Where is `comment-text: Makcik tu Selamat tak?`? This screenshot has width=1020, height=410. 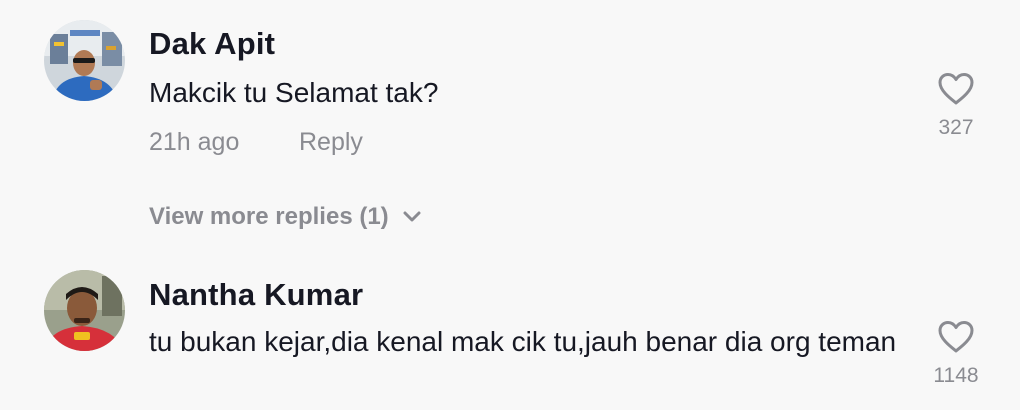 comment-text: Makcik tu Selamat tak? is located at coordinates (294, 92).